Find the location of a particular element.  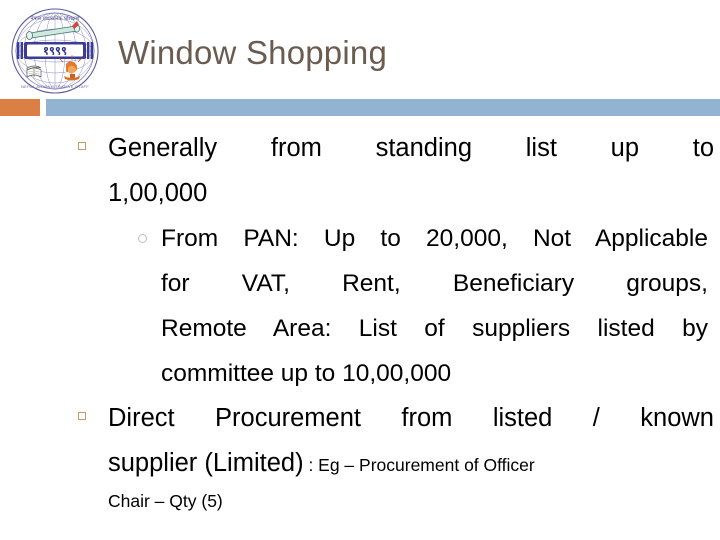

bullet-line-2-main: supplier (Limited) is located at coordinates (206, 463).